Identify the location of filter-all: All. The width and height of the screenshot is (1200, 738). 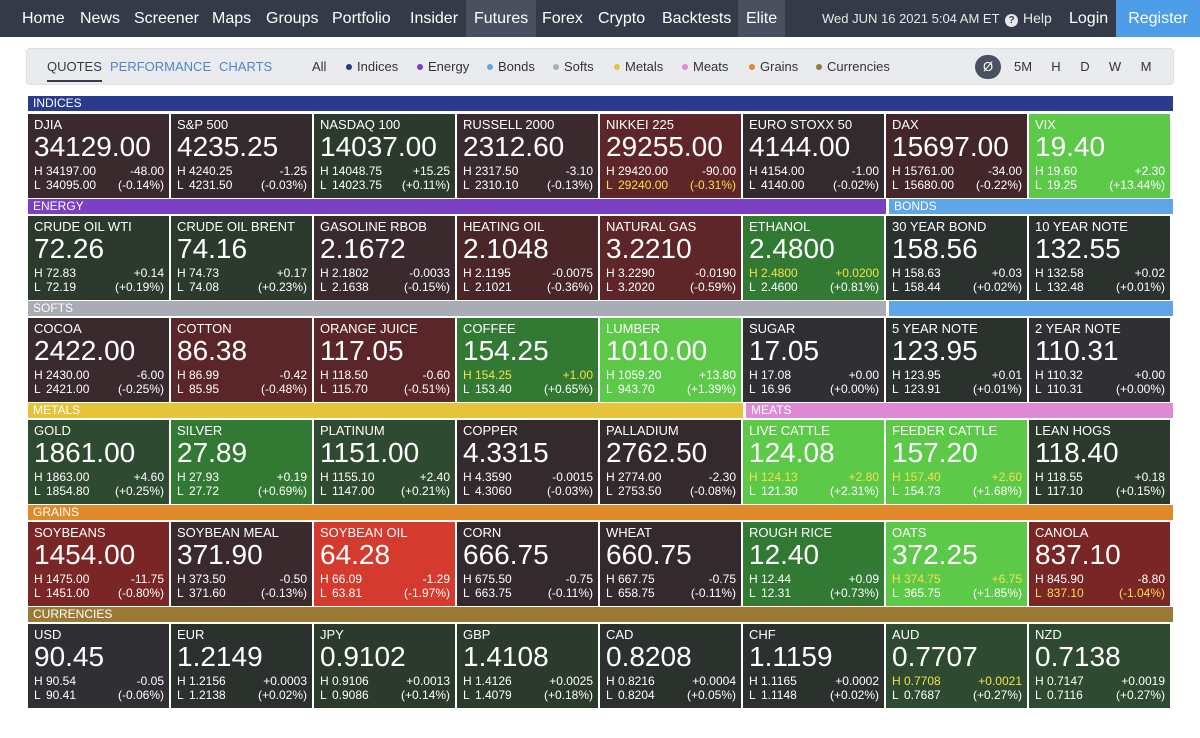
(319, 66).